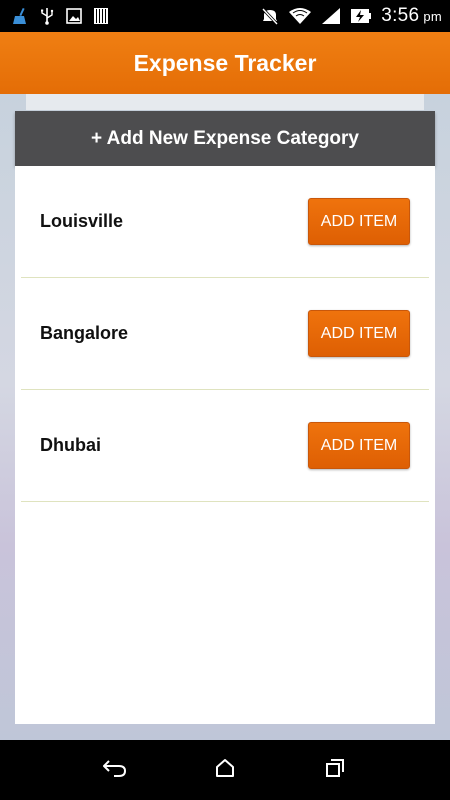  Describe the element at coordinates (84, 333) in the screenshot. I see `category-name: Bangalore` at that location.